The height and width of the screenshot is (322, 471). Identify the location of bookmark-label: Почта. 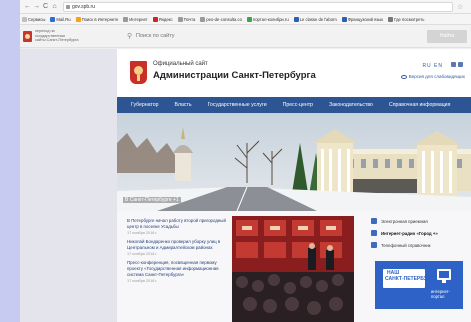
(189, 19).